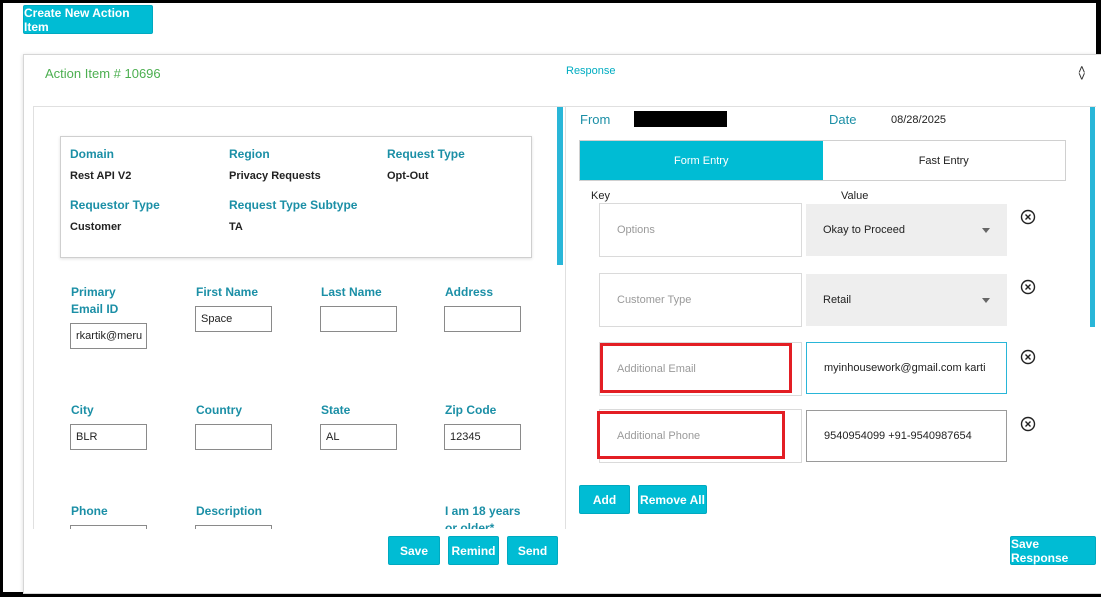 The height and width of the screenshot is (597, 1101). I want to click on primary-email-label: Primary Email ID, so click(95, 300).